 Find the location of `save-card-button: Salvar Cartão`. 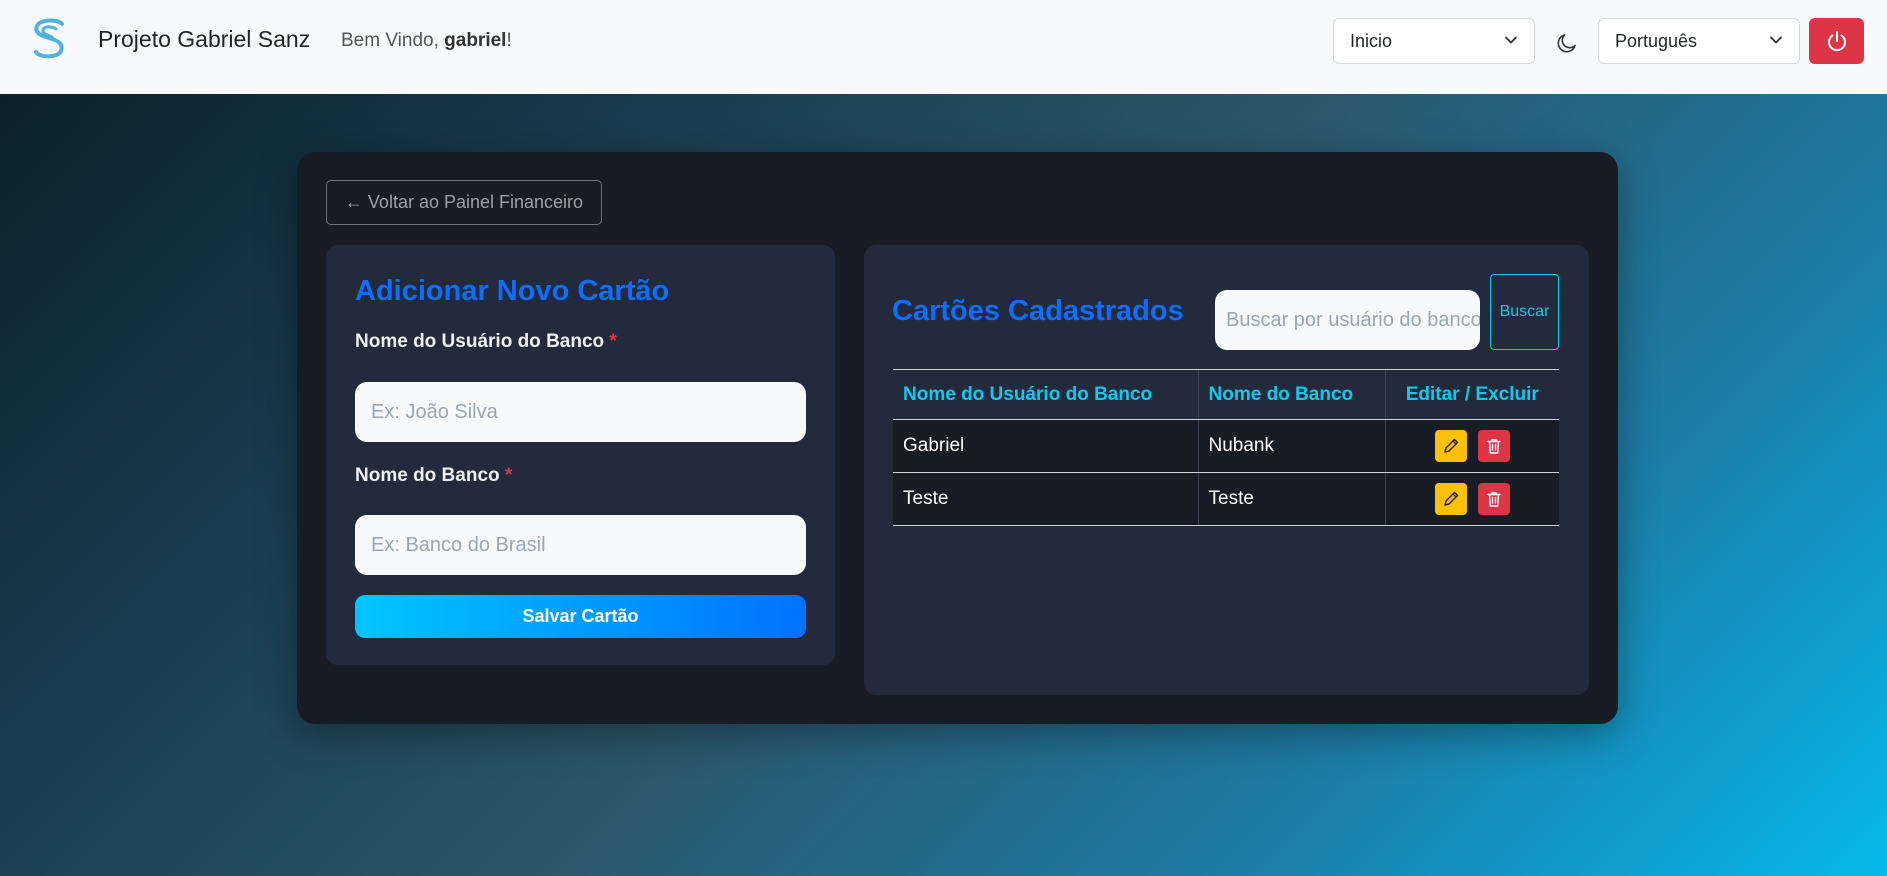

save-card-button: Salvar Cartão is located at coordinates (580, 616).